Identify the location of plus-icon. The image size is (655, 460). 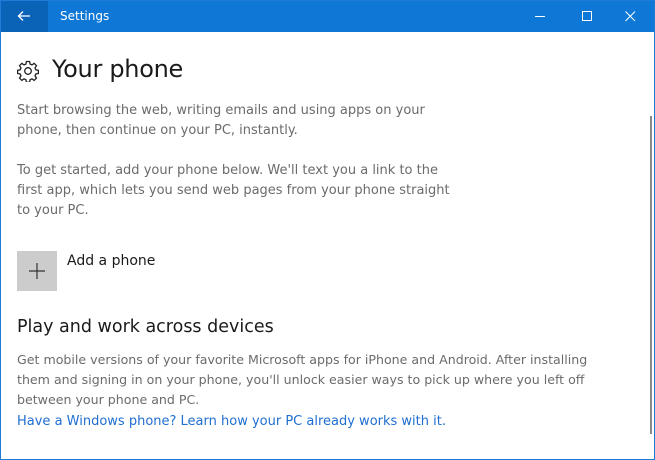
(37, 271).